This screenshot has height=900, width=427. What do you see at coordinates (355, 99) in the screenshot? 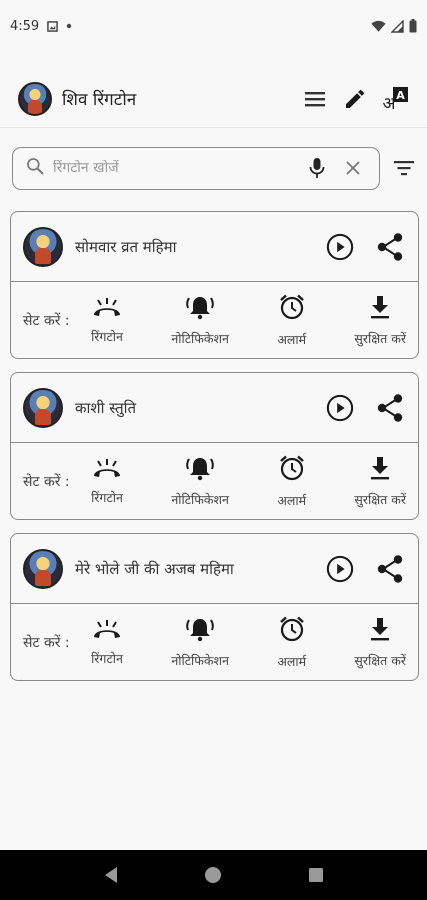
I see `edit-icon` at bounding box center [355, 99].